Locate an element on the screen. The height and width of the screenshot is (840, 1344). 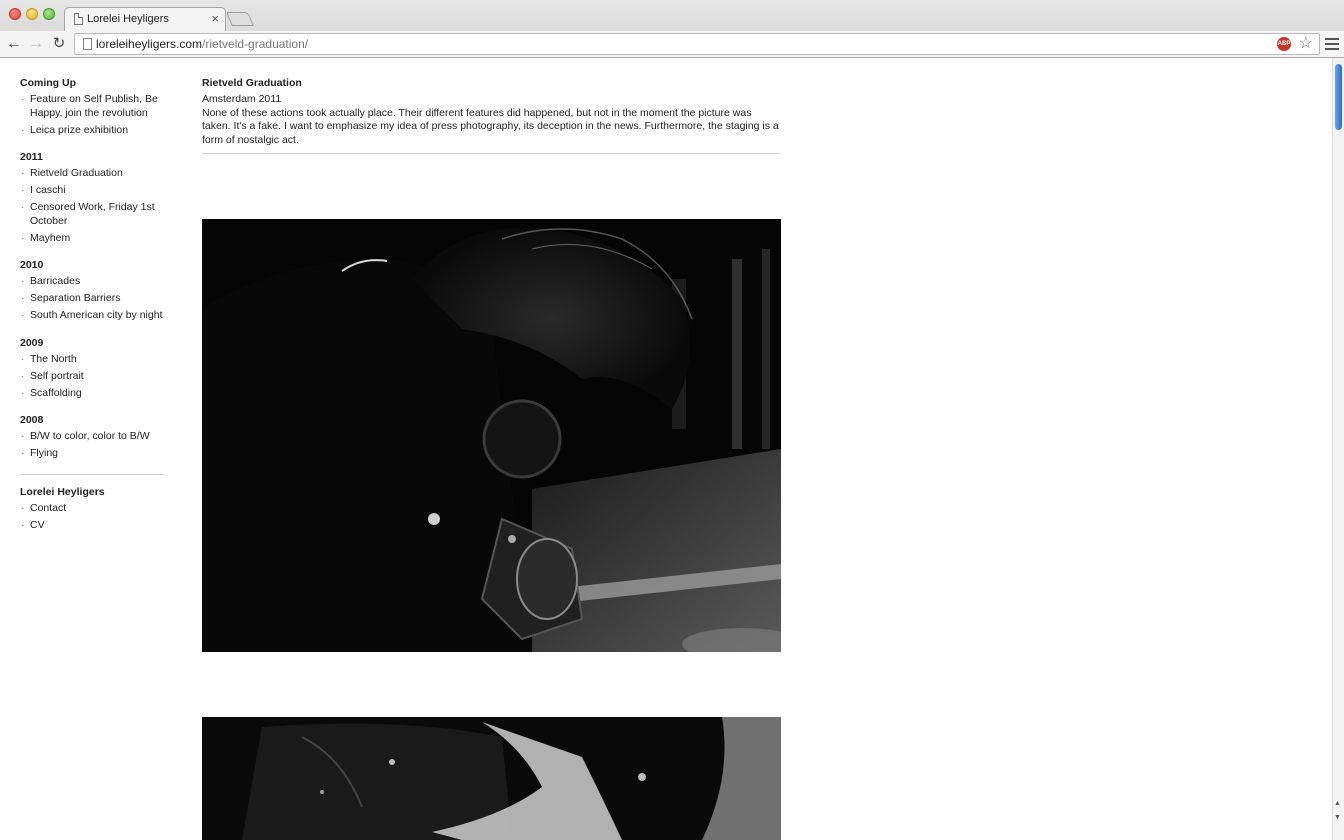
vertical-scrollbar: ▲ ▼ is located at coordinates (1338, 449).